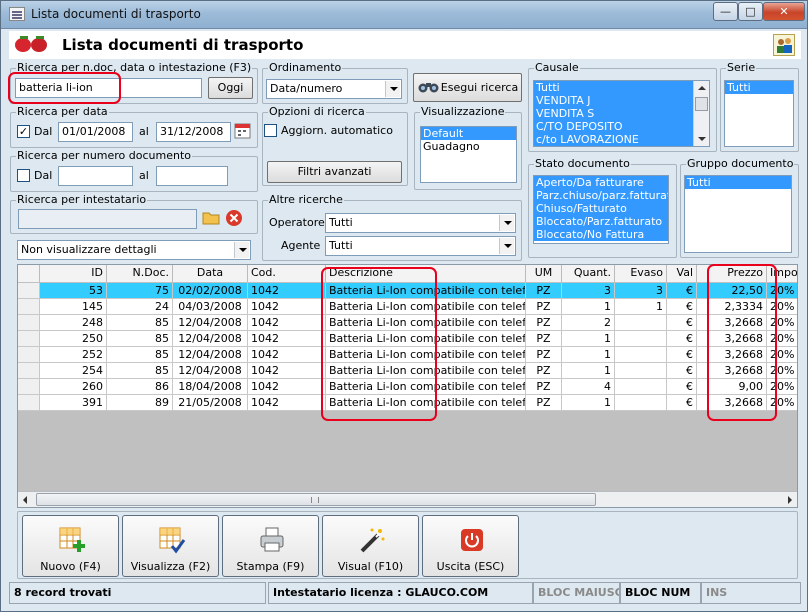 This screenshot has height=612, width=808. Describe the element at coordinates (468, 146) in the screenshot. I see `list-item: Guadagno` at that location.